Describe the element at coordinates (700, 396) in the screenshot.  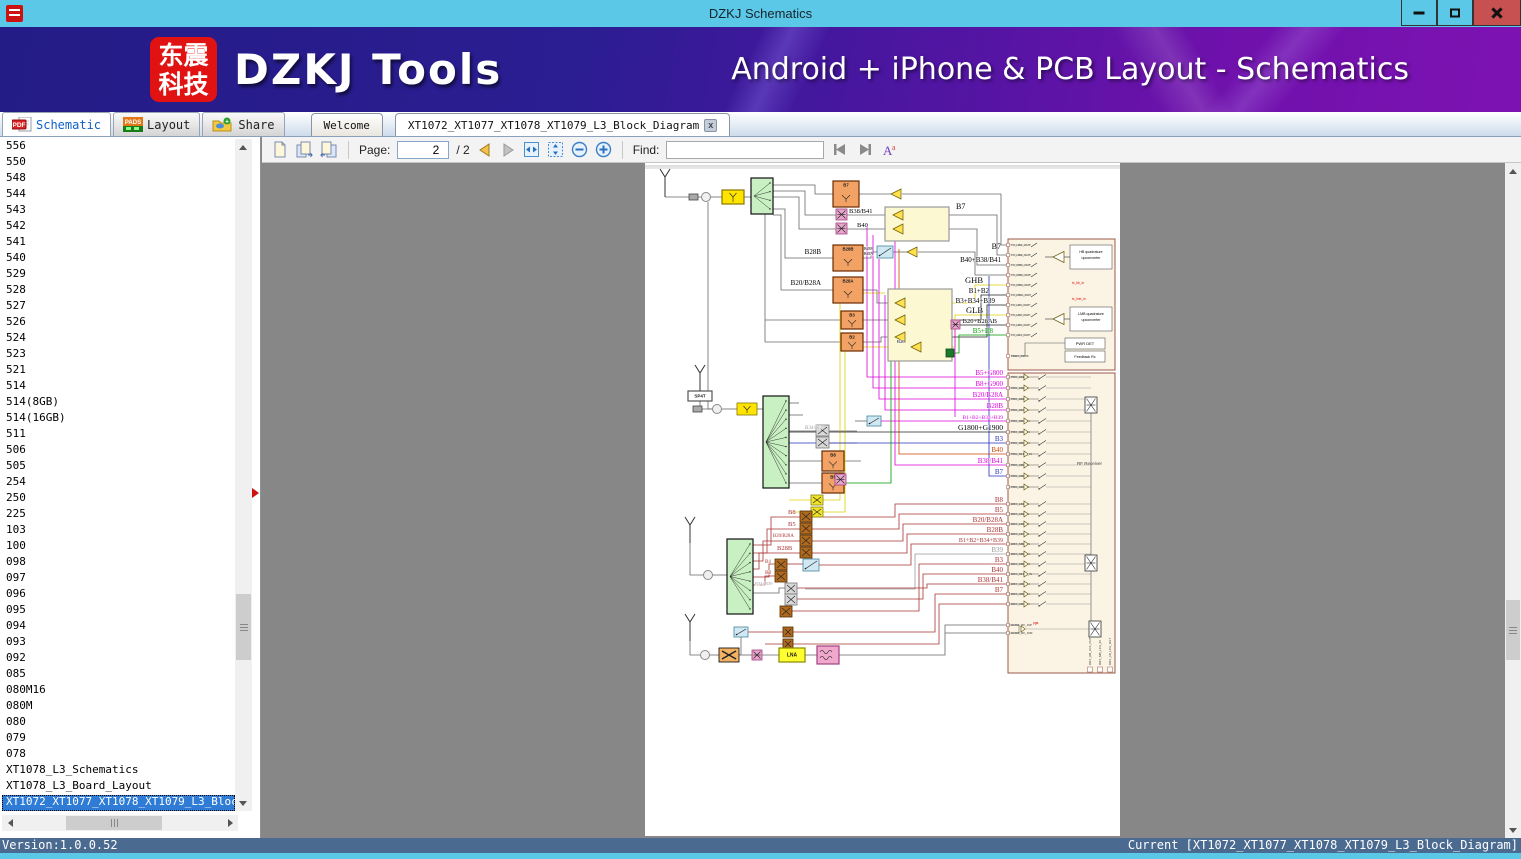
I see `svg-text: SP4T` at that location.